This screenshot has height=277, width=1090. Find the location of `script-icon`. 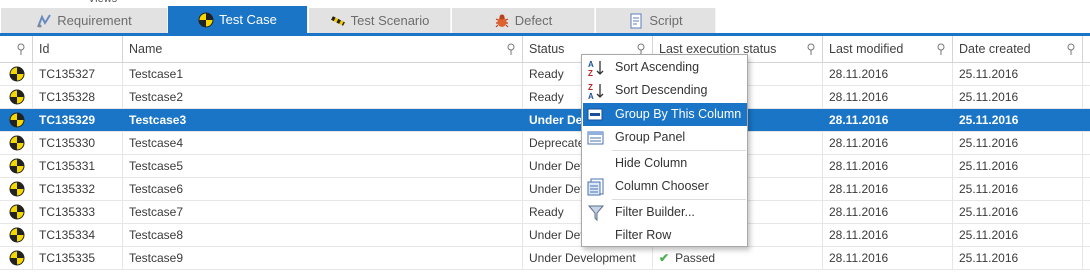

script-icon is located at coordinates (636, 21).